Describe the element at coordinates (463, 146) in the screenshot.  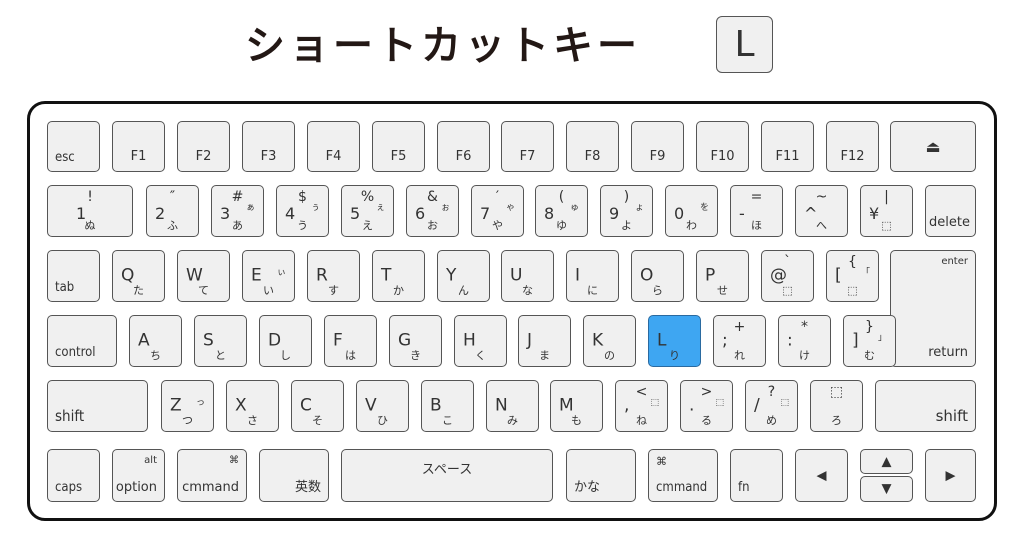
I see `key-f6: F6` at that location.